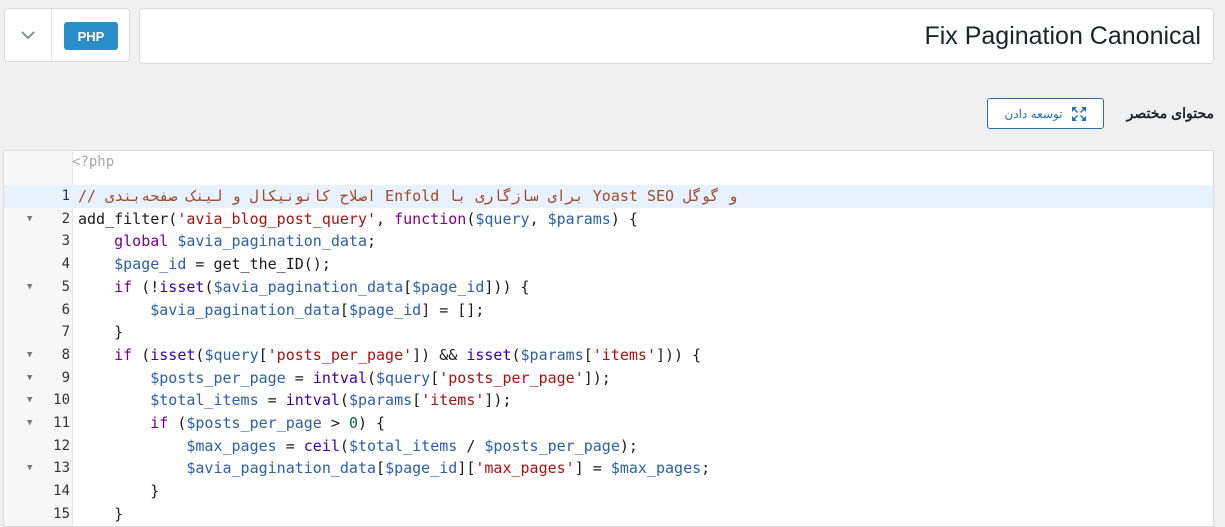  Describe the element at coordinates (65, 218) in the screenshot. I see `line-number: 2` at that location.